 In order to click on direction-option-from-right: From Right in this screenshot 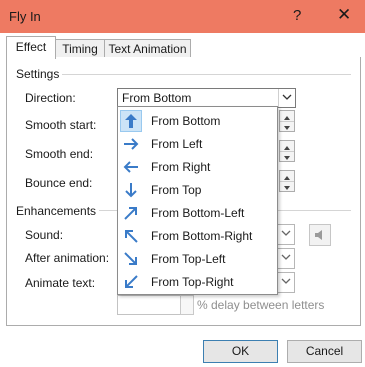, I will do `click(197, 166)`.